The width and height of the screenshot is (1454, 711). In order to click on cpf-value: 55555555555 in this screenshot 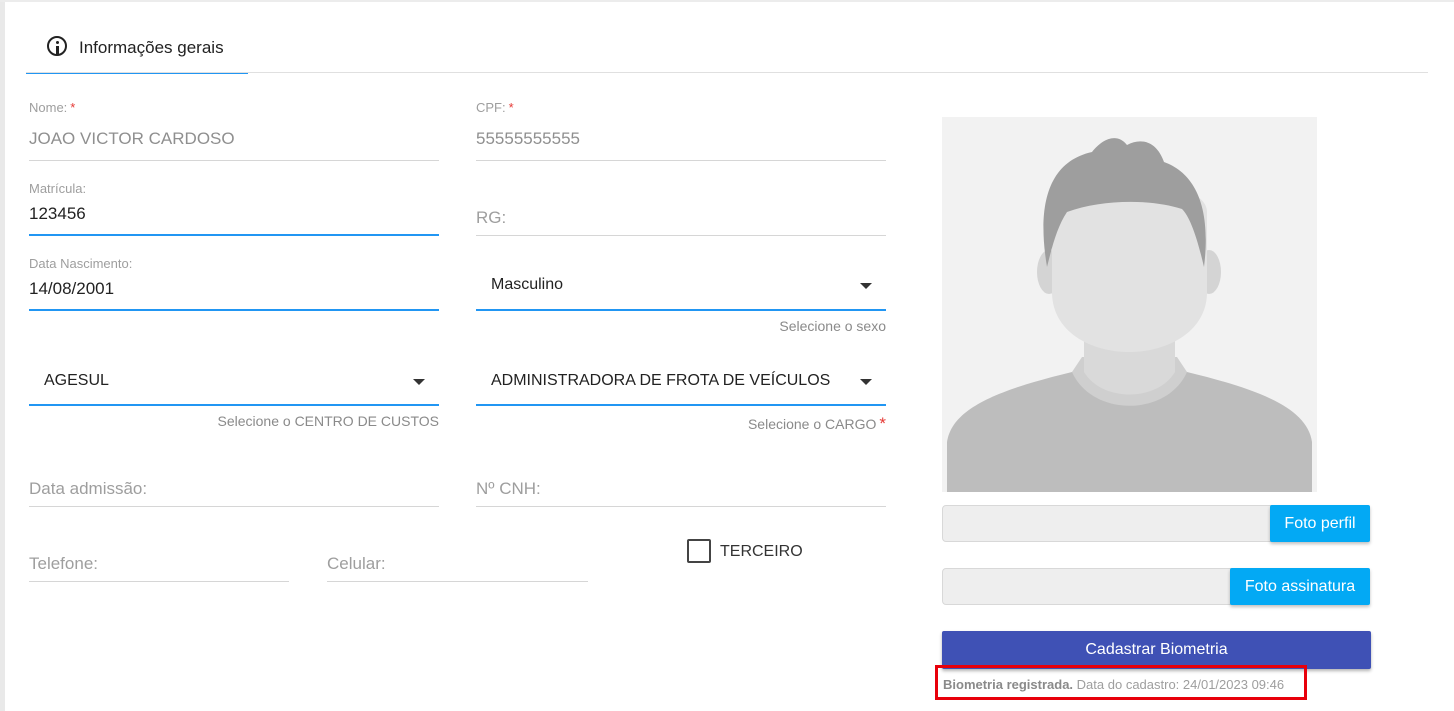, I will do `click(528, 138)`.